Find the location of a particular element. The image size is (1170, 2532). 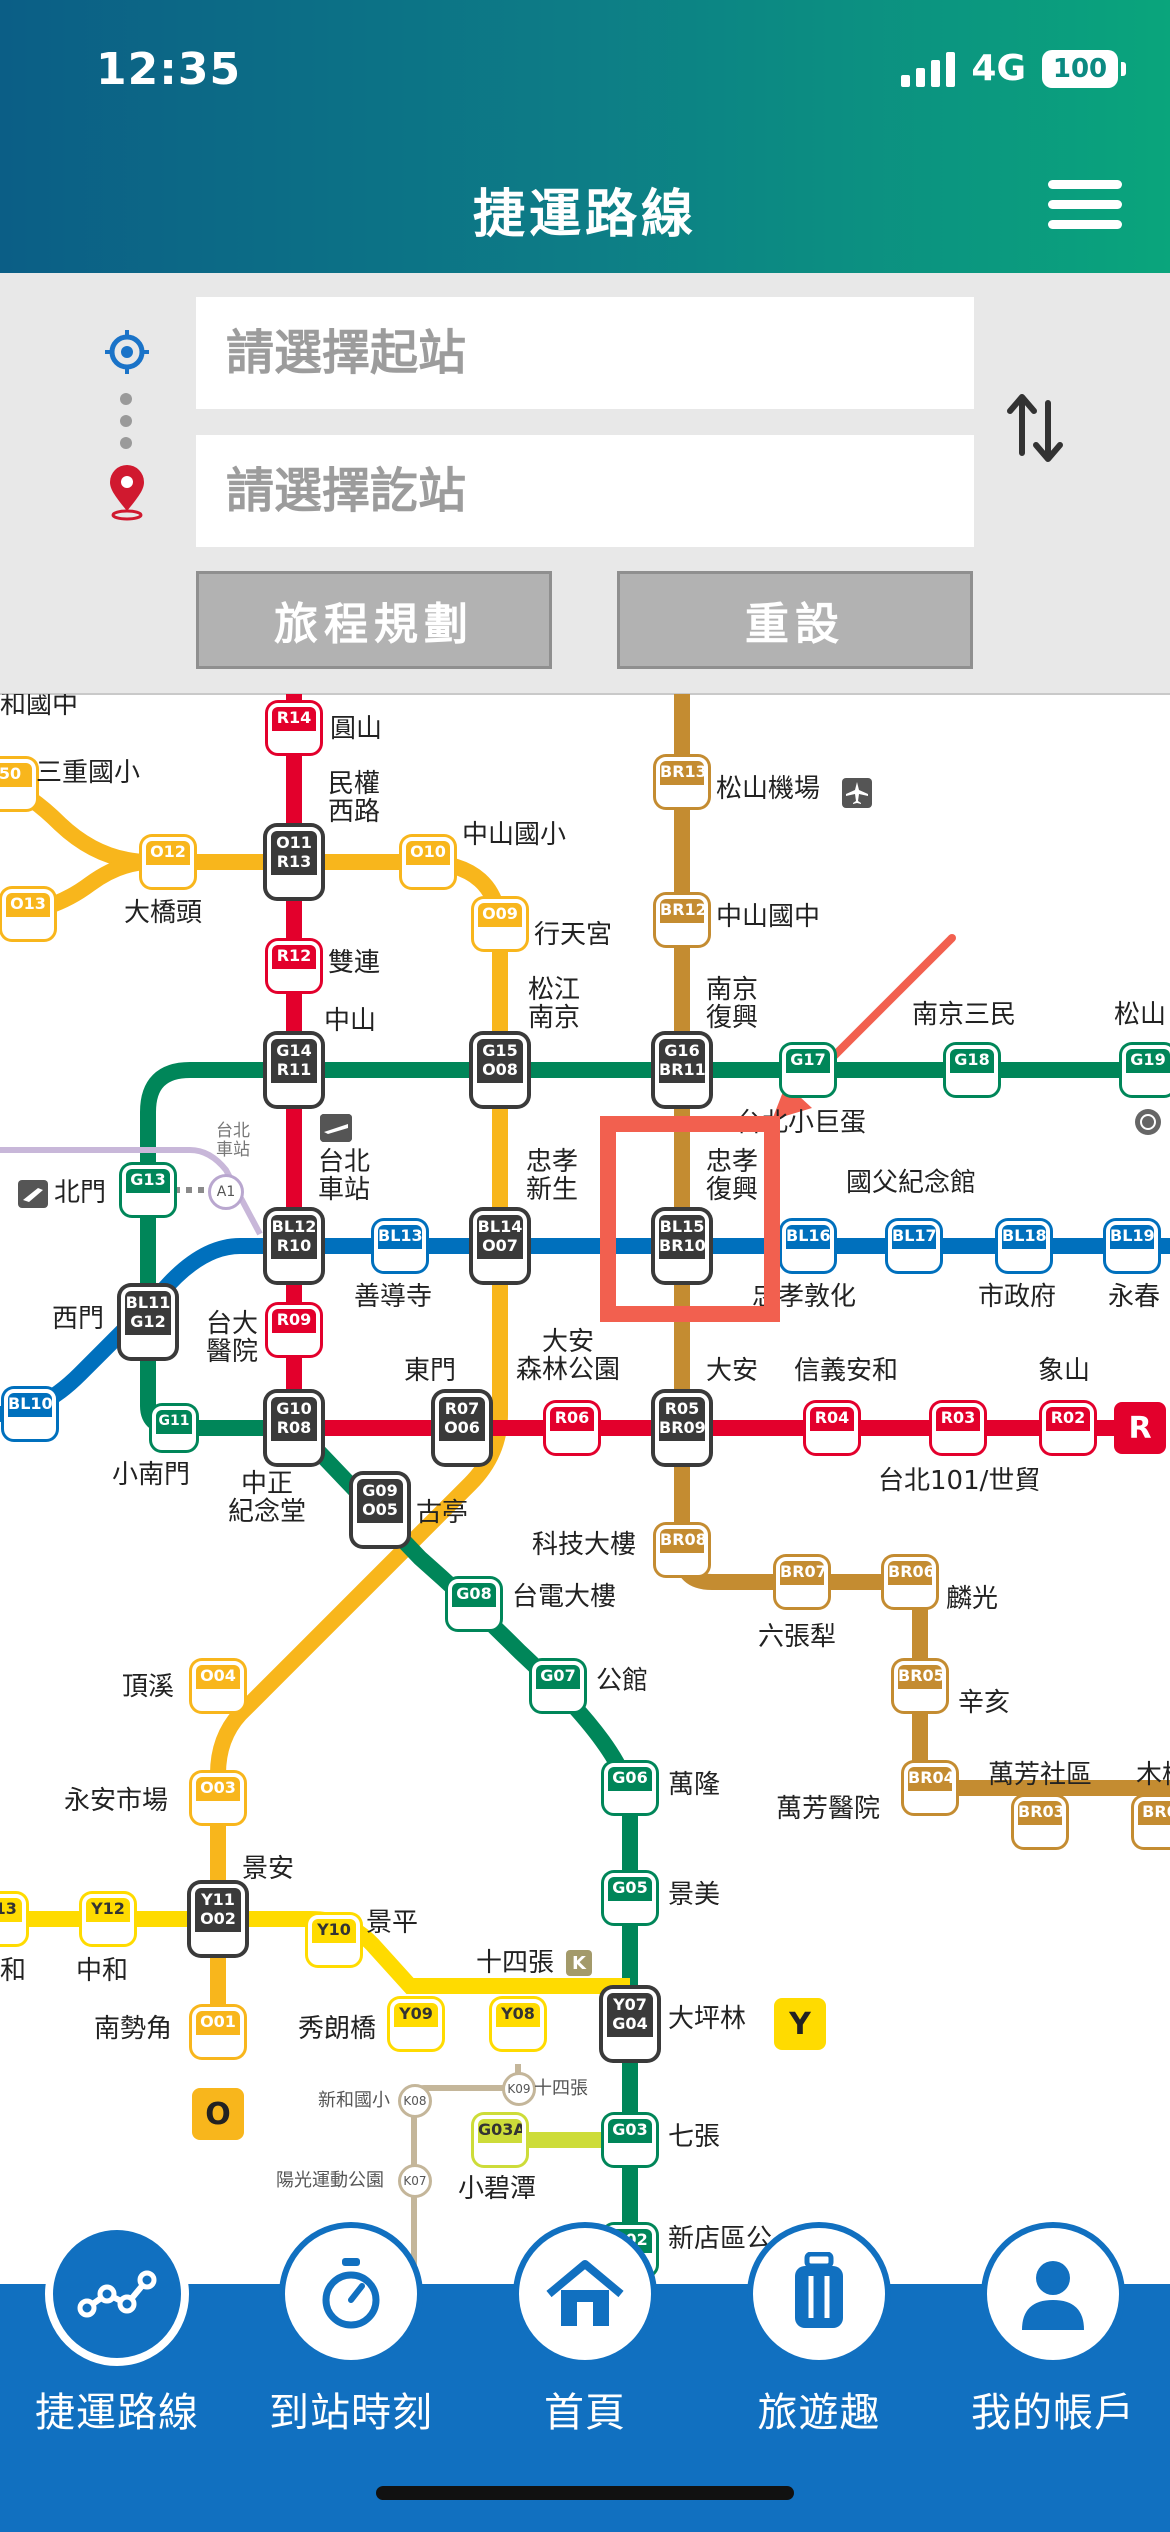

station-r09: R09 is located at coordinates (294, 1330).